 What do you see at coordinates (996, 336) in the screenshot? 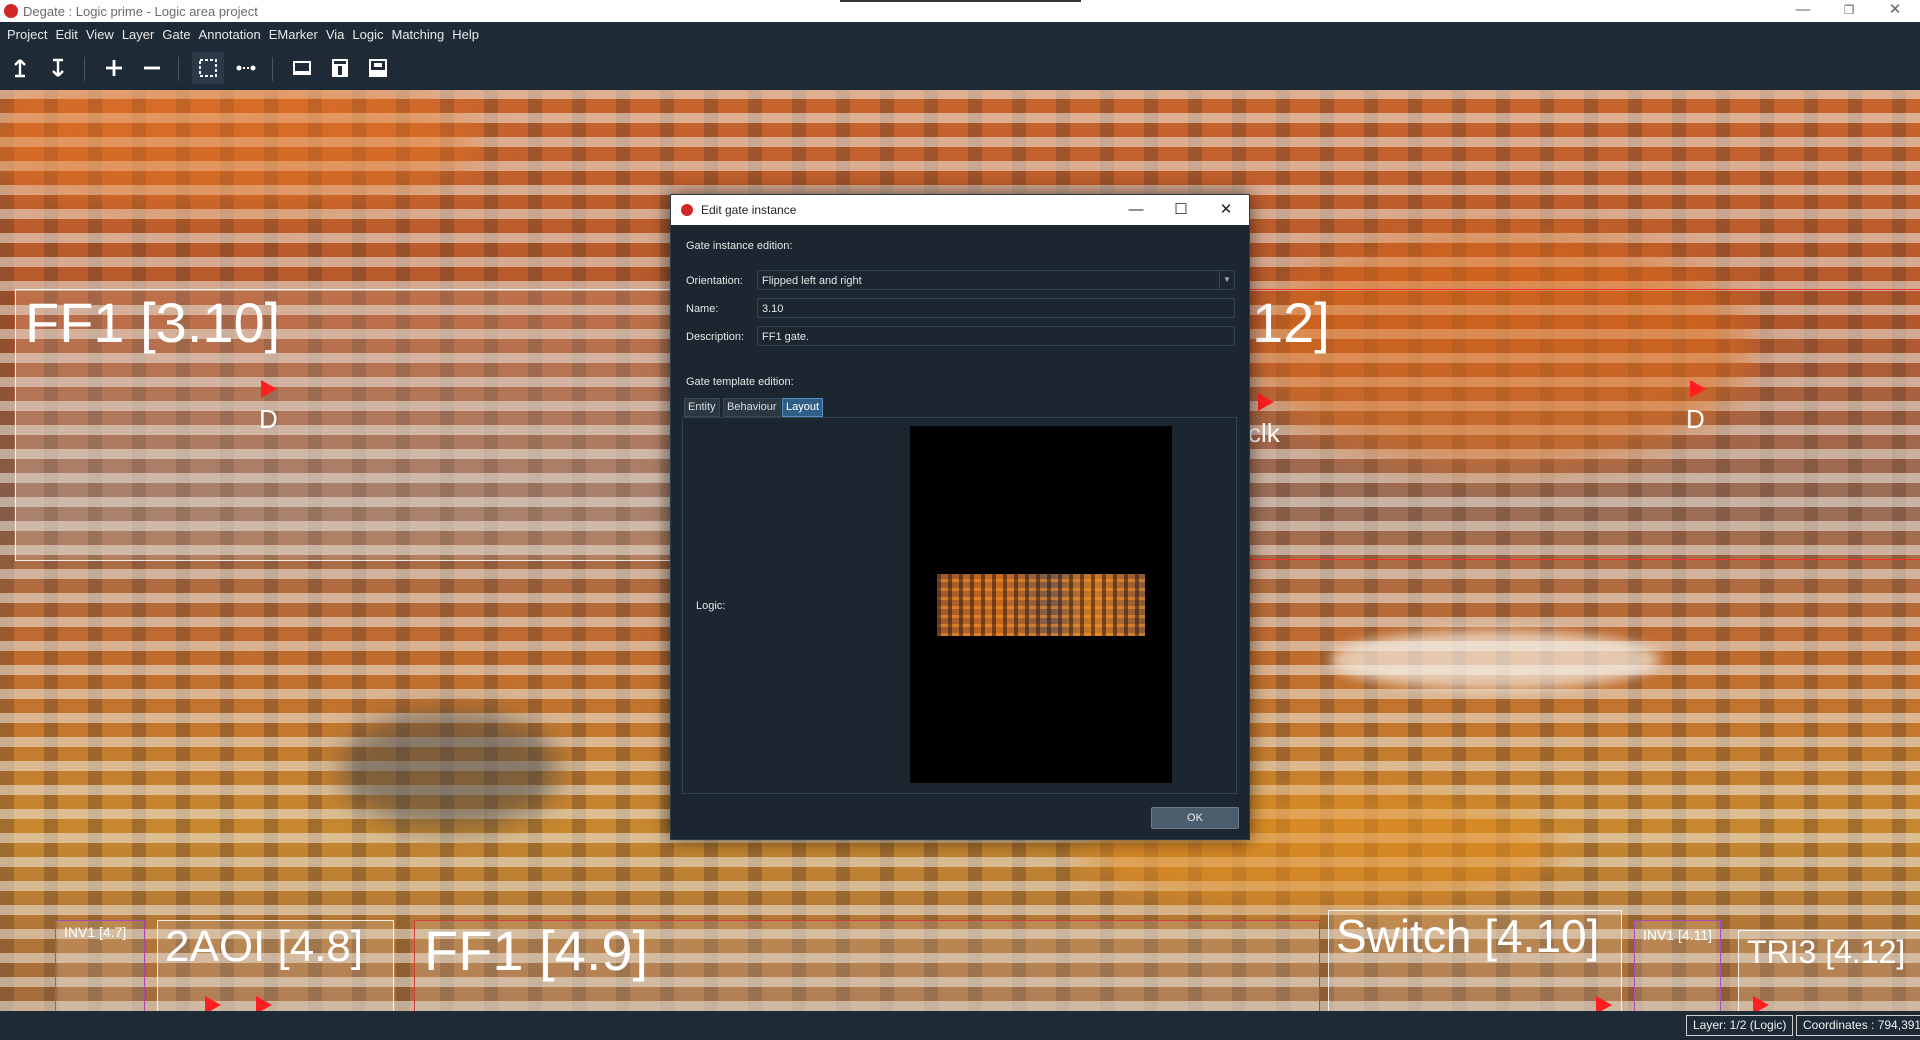
I see `description-field: FF1 gate.` at bounding box center [996, 336].